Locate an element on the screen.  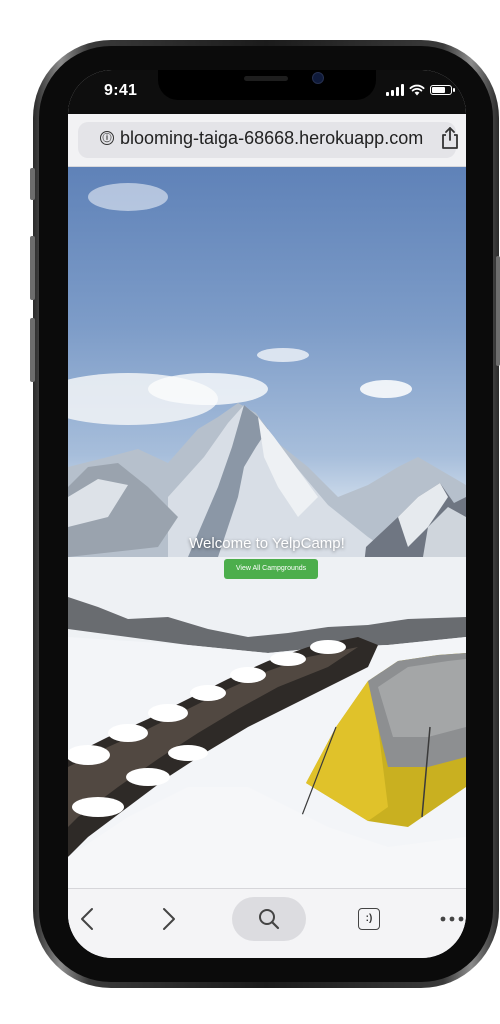
browser-address-bar: ⓘ blooming-taiga-68668.herokuapp.com is located at coordinates (267, 140).